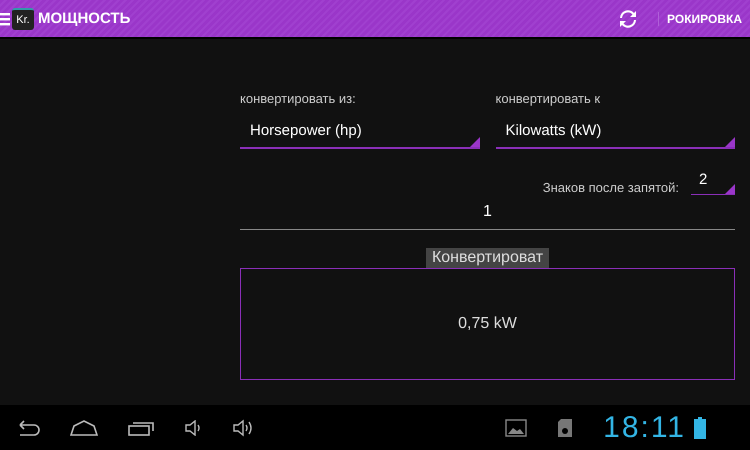 This screenshot has width=750, height=450. What do you see at coordinates (700, 19) in the screenshot?
I see `swap-action: РОКИРОВКА` at bounding box center [700, 19].